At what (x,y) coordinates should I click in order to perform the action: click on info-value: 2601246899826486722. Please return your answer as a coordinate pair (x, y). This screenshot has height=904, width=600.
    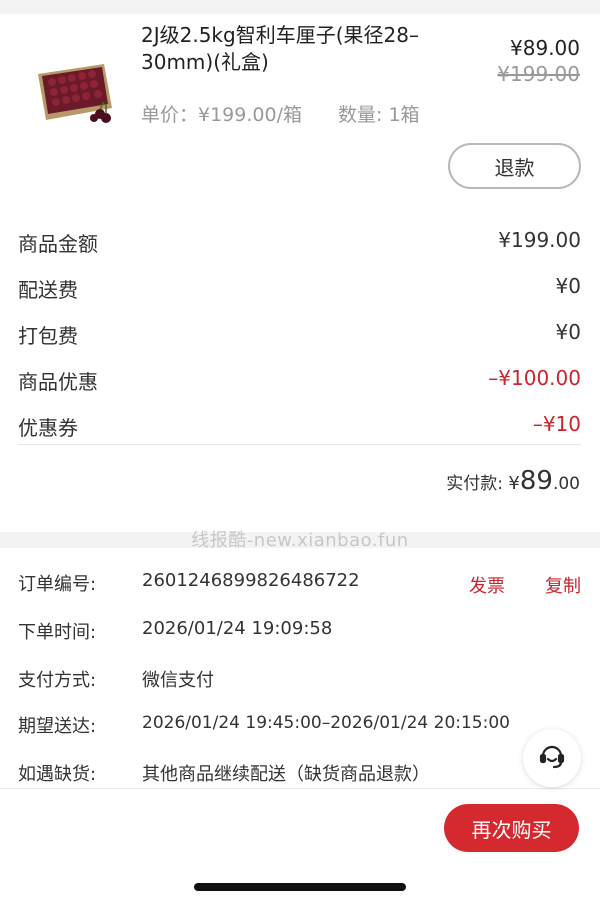
    Looking at the image, I should click on (251, 580).